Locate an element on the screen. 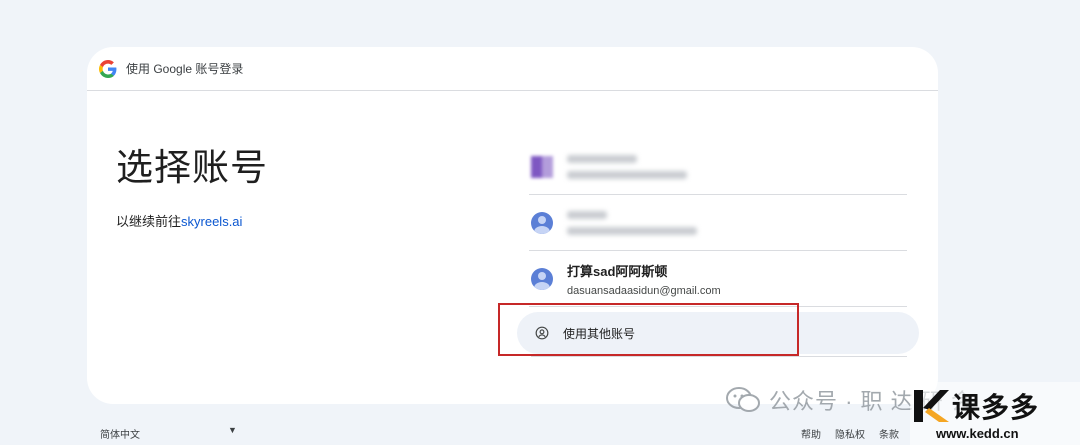  brand-logo: 课多多 www.kedd.cn is located at coordinates (995, 413).